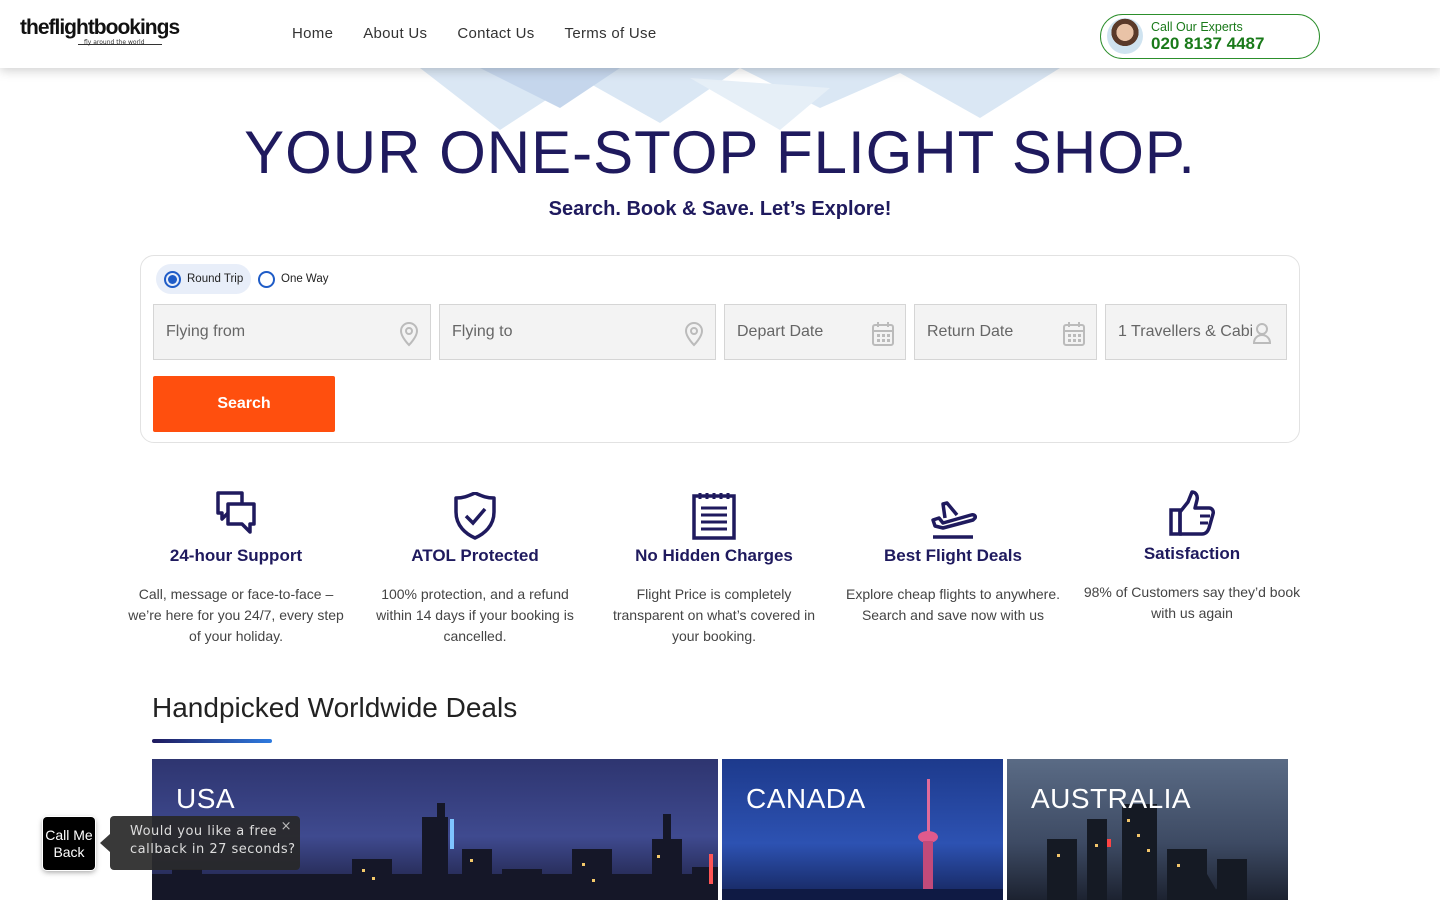 This screenshot has width=1440, height=900. I want to click on nav-about-us: About Us, so click(395, 33).